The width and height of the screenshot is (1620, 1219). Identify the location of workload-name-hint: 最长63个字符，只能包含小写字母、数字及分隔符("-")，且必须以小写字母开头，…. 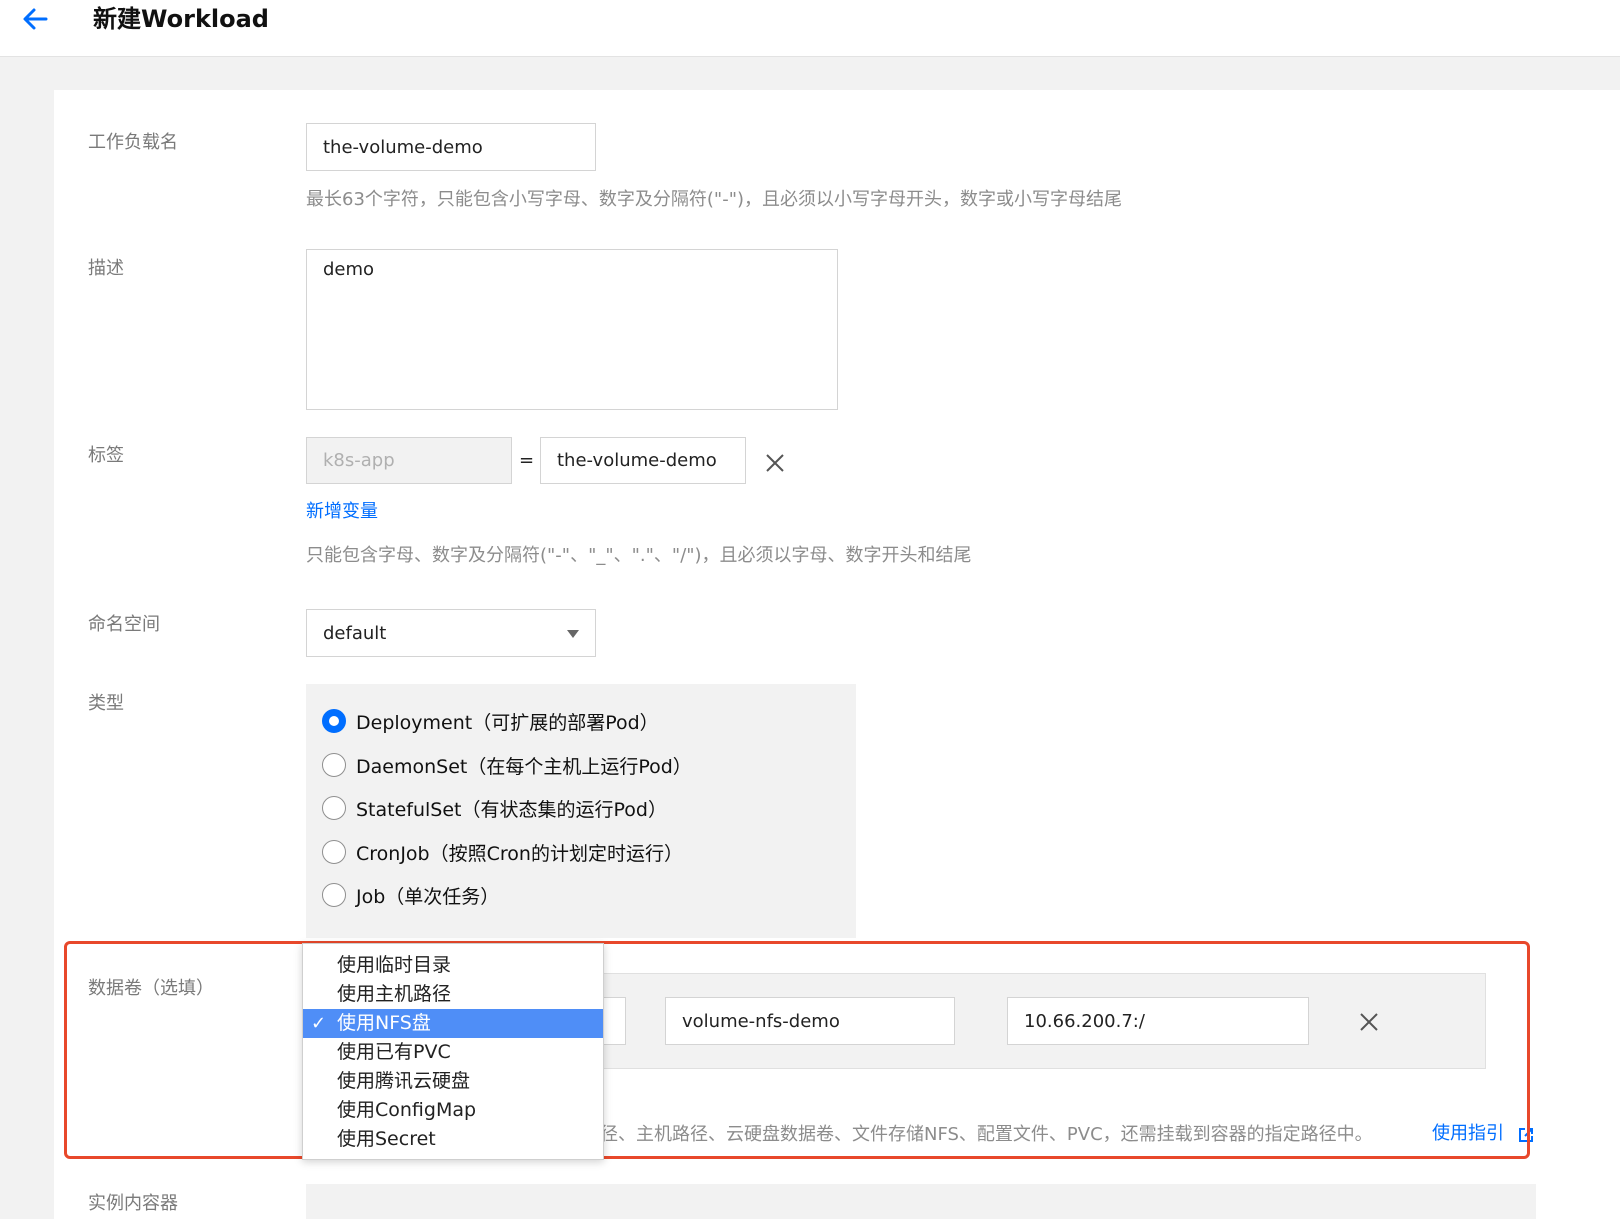
(714, 199).